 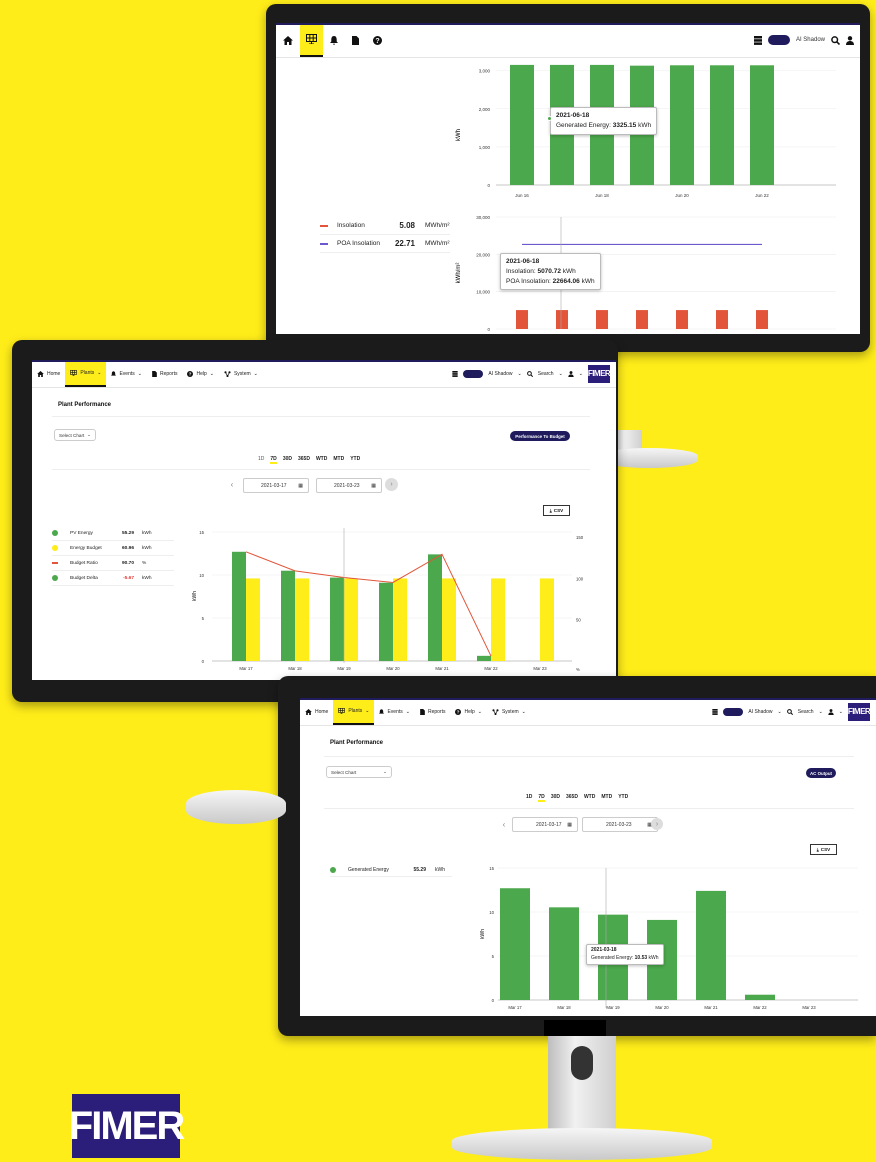 I want to click on legend-value: 60.96, so click(x=127, y=548).